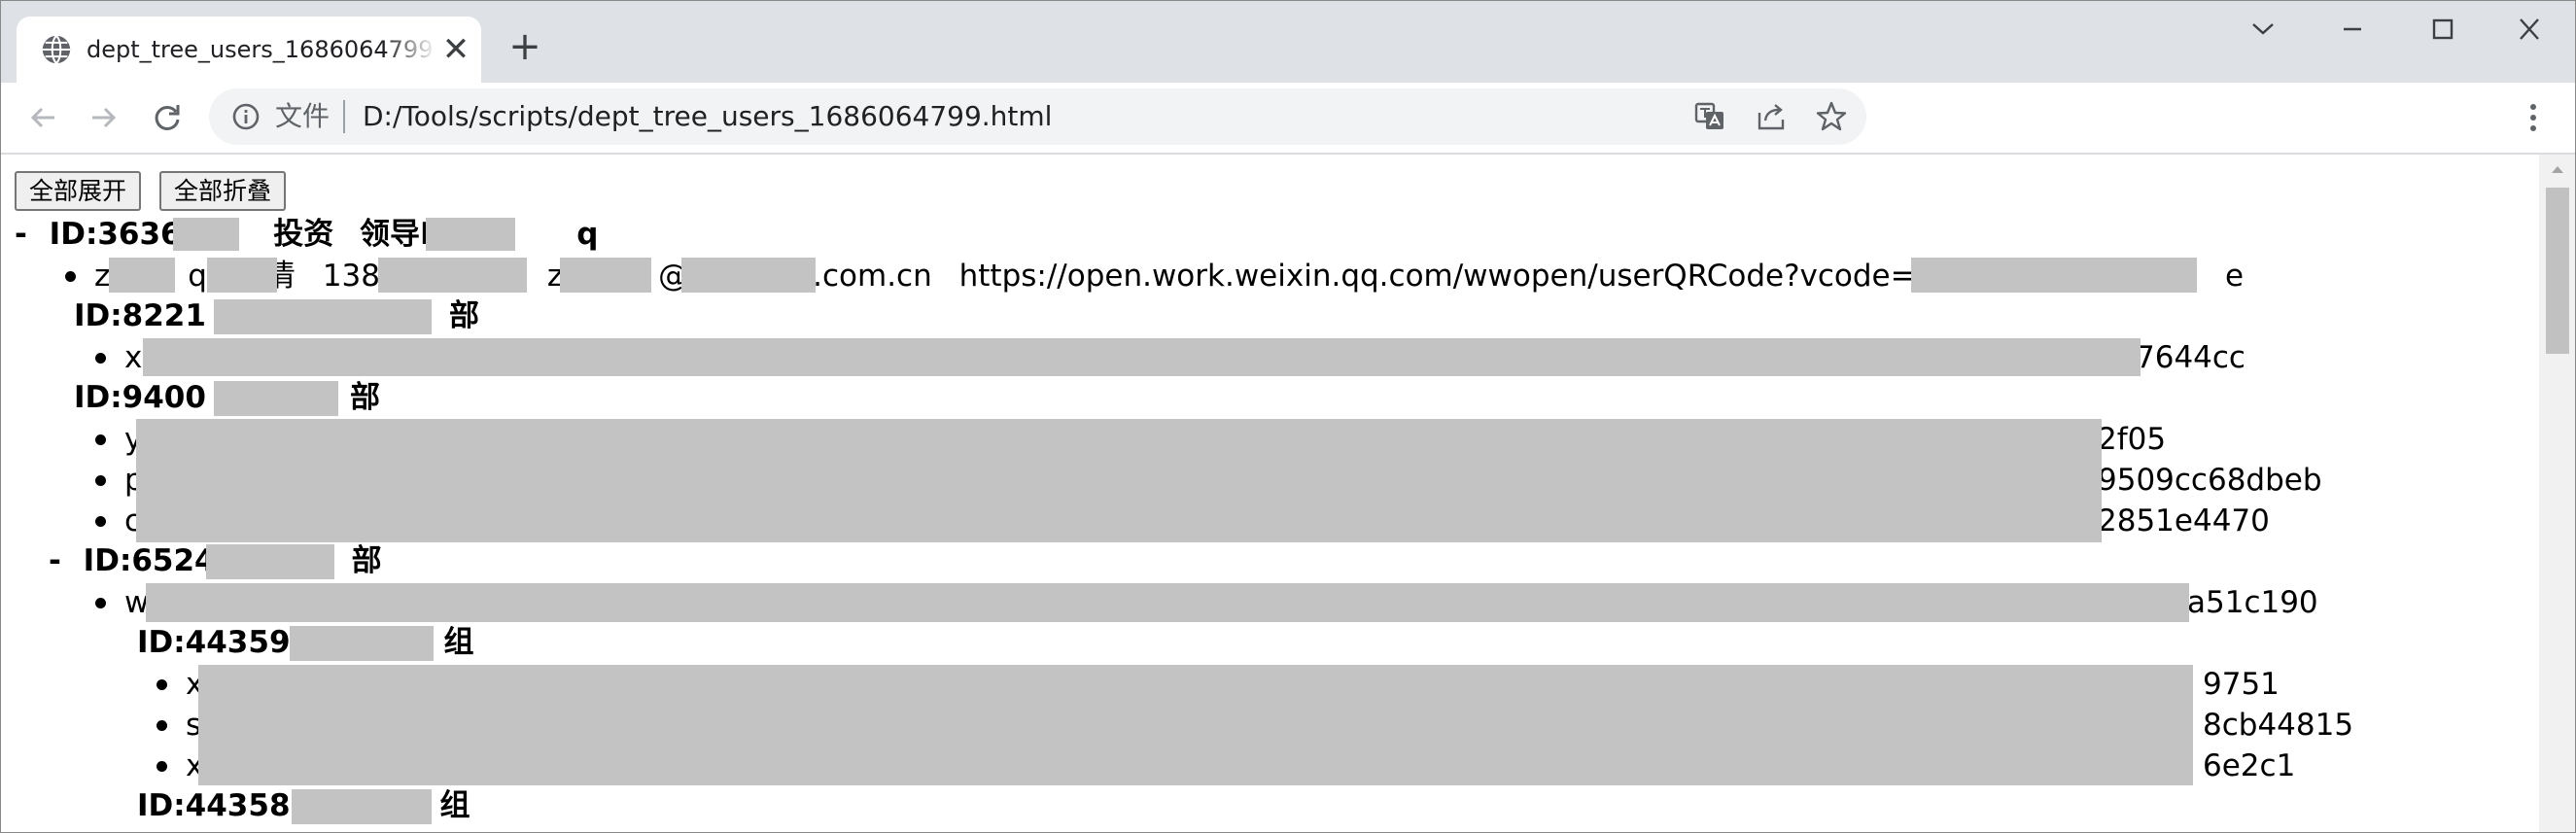 The image size is (2576, 833). I want to click on globe-icon, so click(56, 49).